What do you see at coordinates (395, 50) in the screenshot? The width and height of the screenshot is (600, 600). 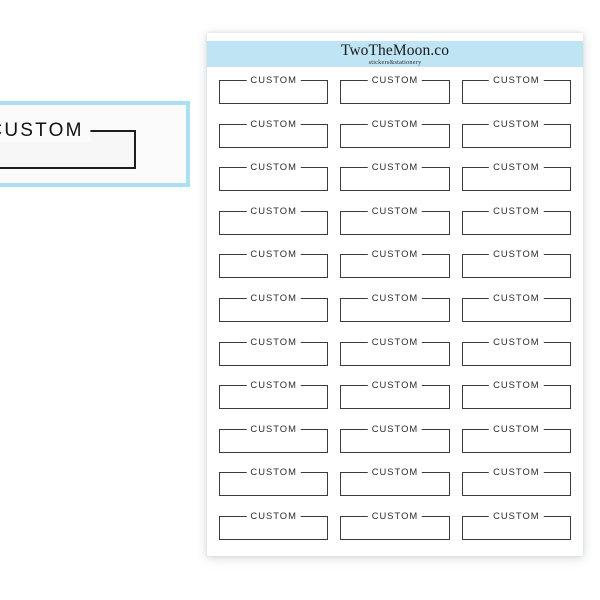 I see `brand-title: TwoTheMoon.co` at bounding box center [395, 50].